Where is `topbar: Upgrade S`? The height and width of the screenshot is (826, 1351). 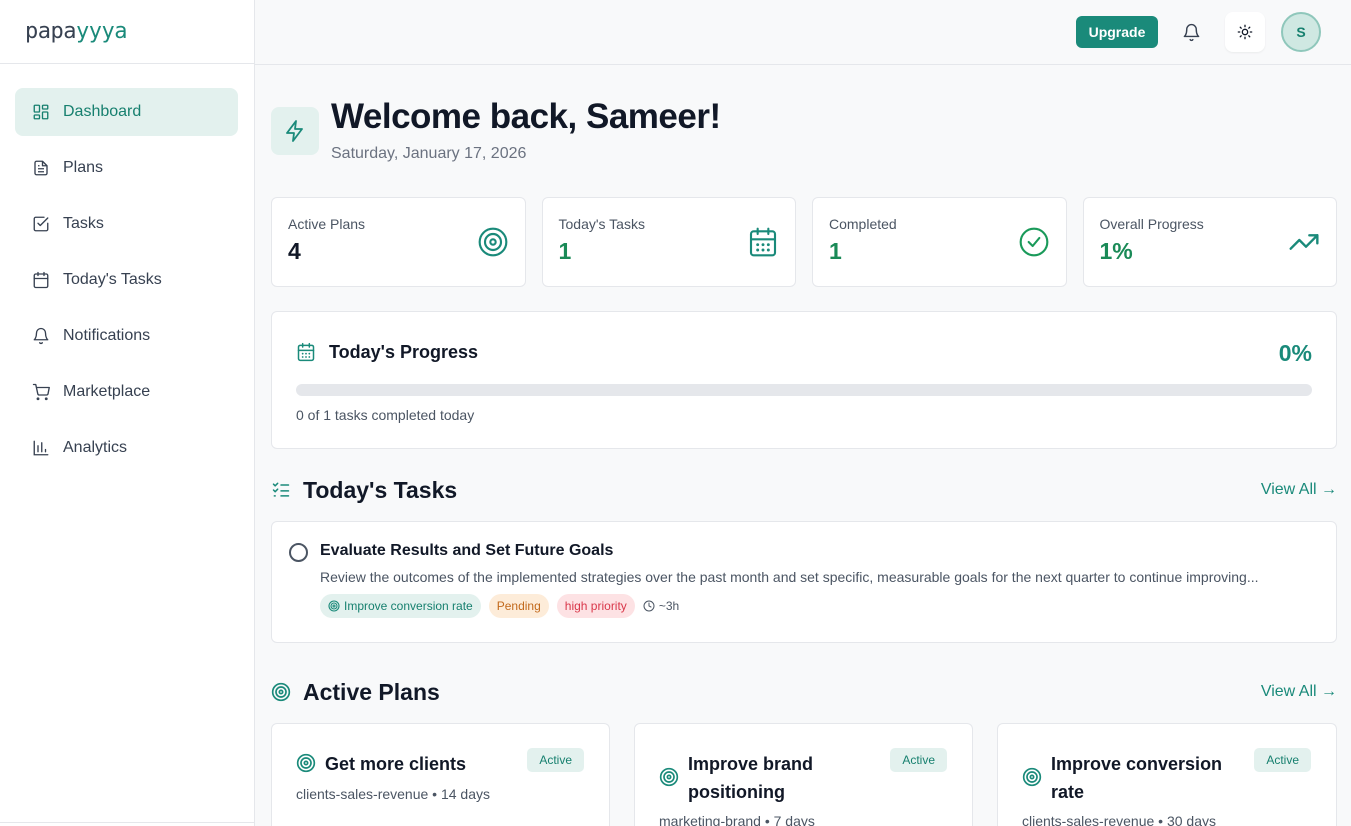
topbar: Upgrade S is located at coordinates (803, 32).